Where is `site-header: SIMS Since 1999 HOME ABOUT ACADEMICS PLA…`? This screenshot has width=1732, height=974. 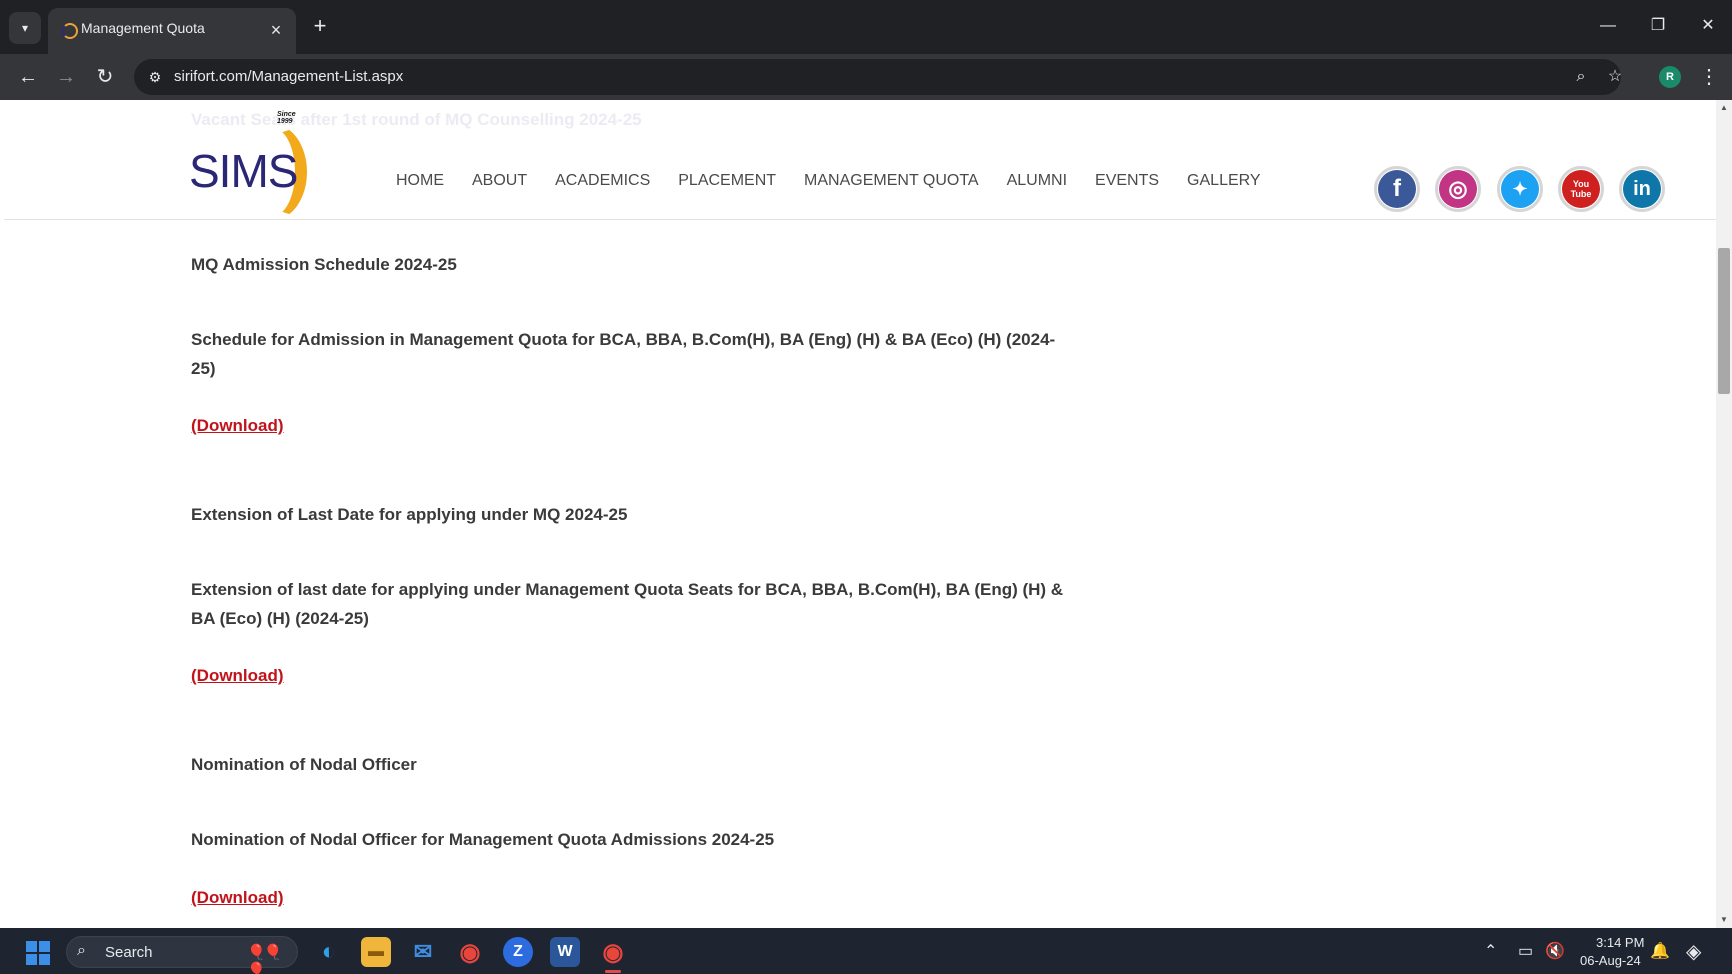 site-header: SIMS Since 1999 HOME ABOUT ACADEMICS PLA… is located at coordinates (860, 160).